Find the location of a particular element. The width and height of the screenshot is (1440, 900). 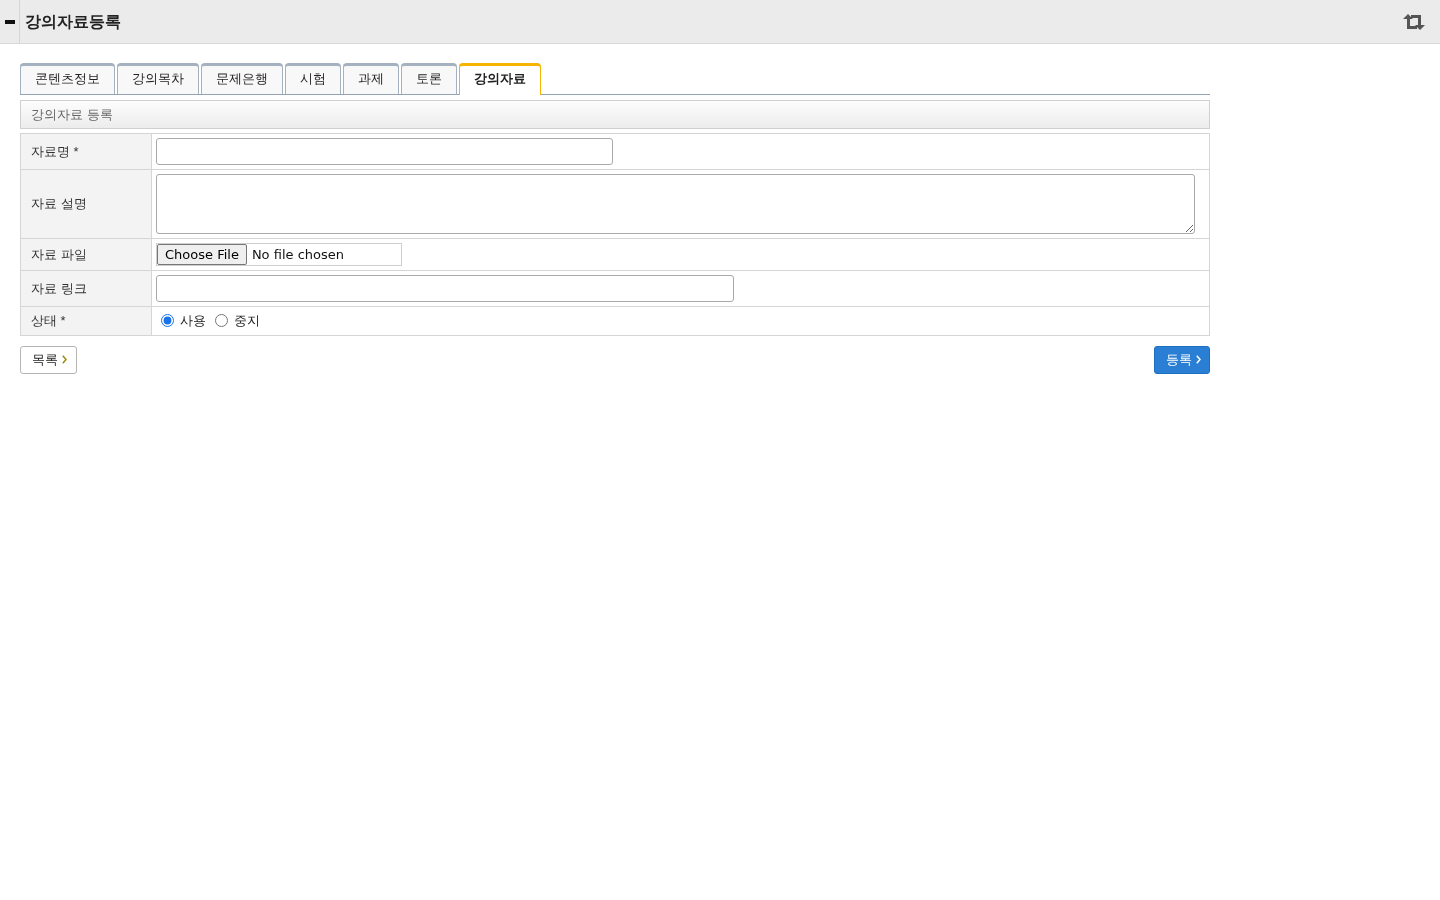

field-label: 자료 설명 is located at coordinates (59, 204).